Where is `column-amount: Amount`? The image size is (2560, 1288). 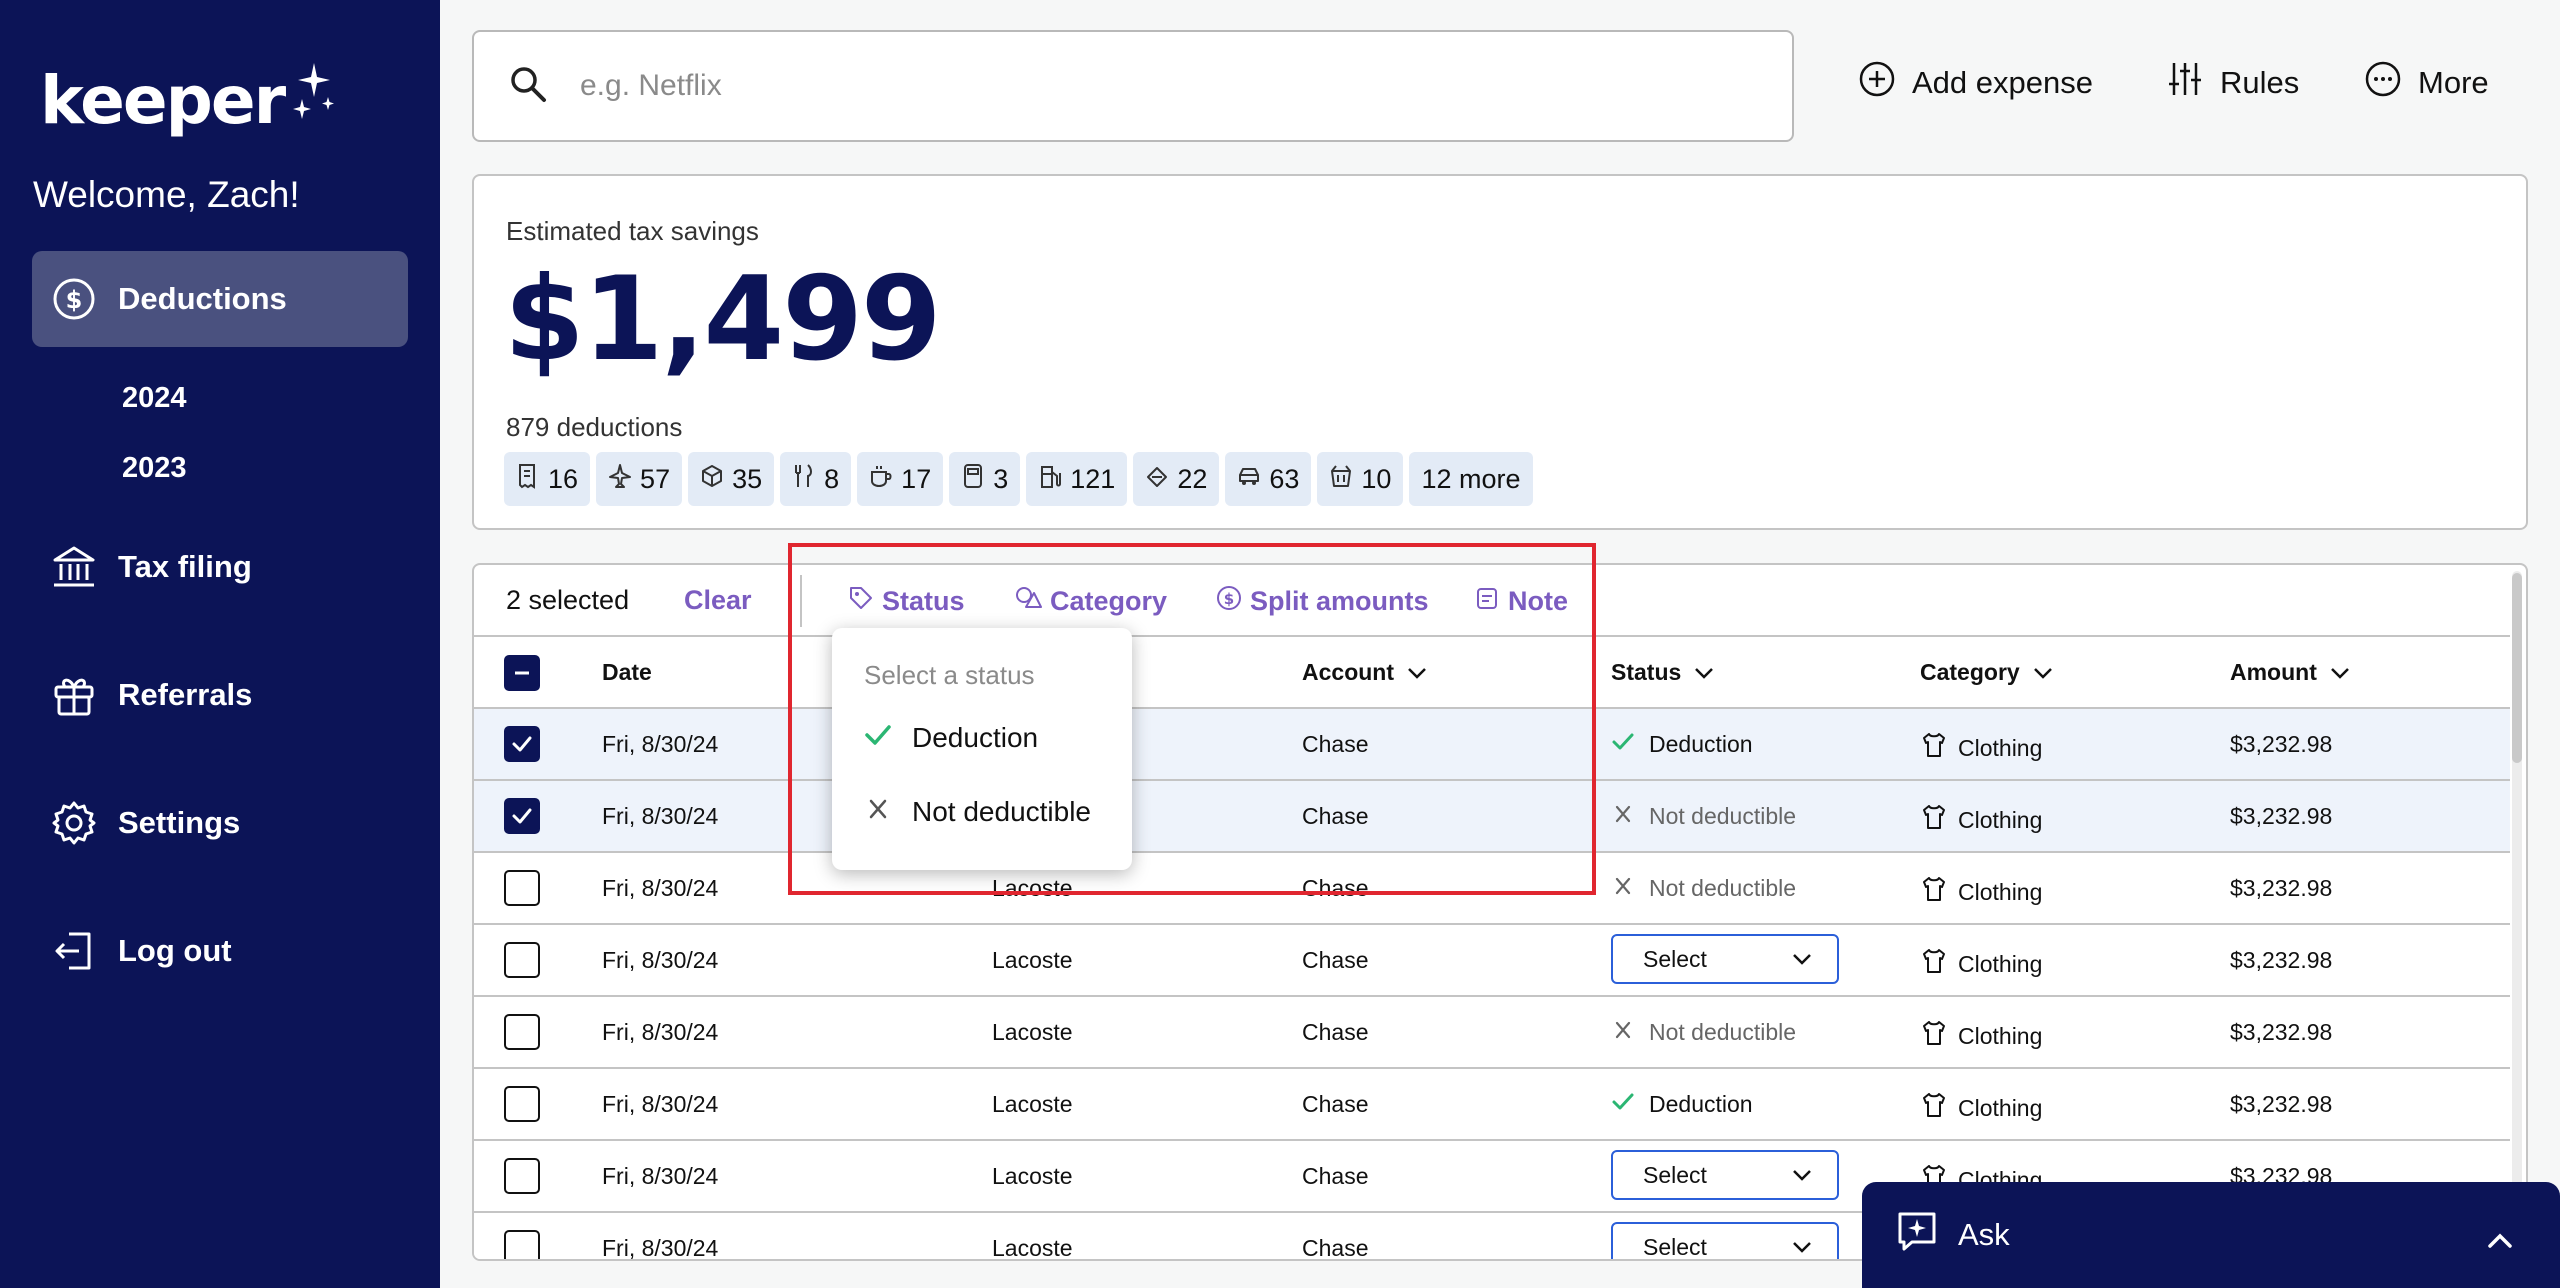 column-amount: Amount is located at coordinates (2290, 672).